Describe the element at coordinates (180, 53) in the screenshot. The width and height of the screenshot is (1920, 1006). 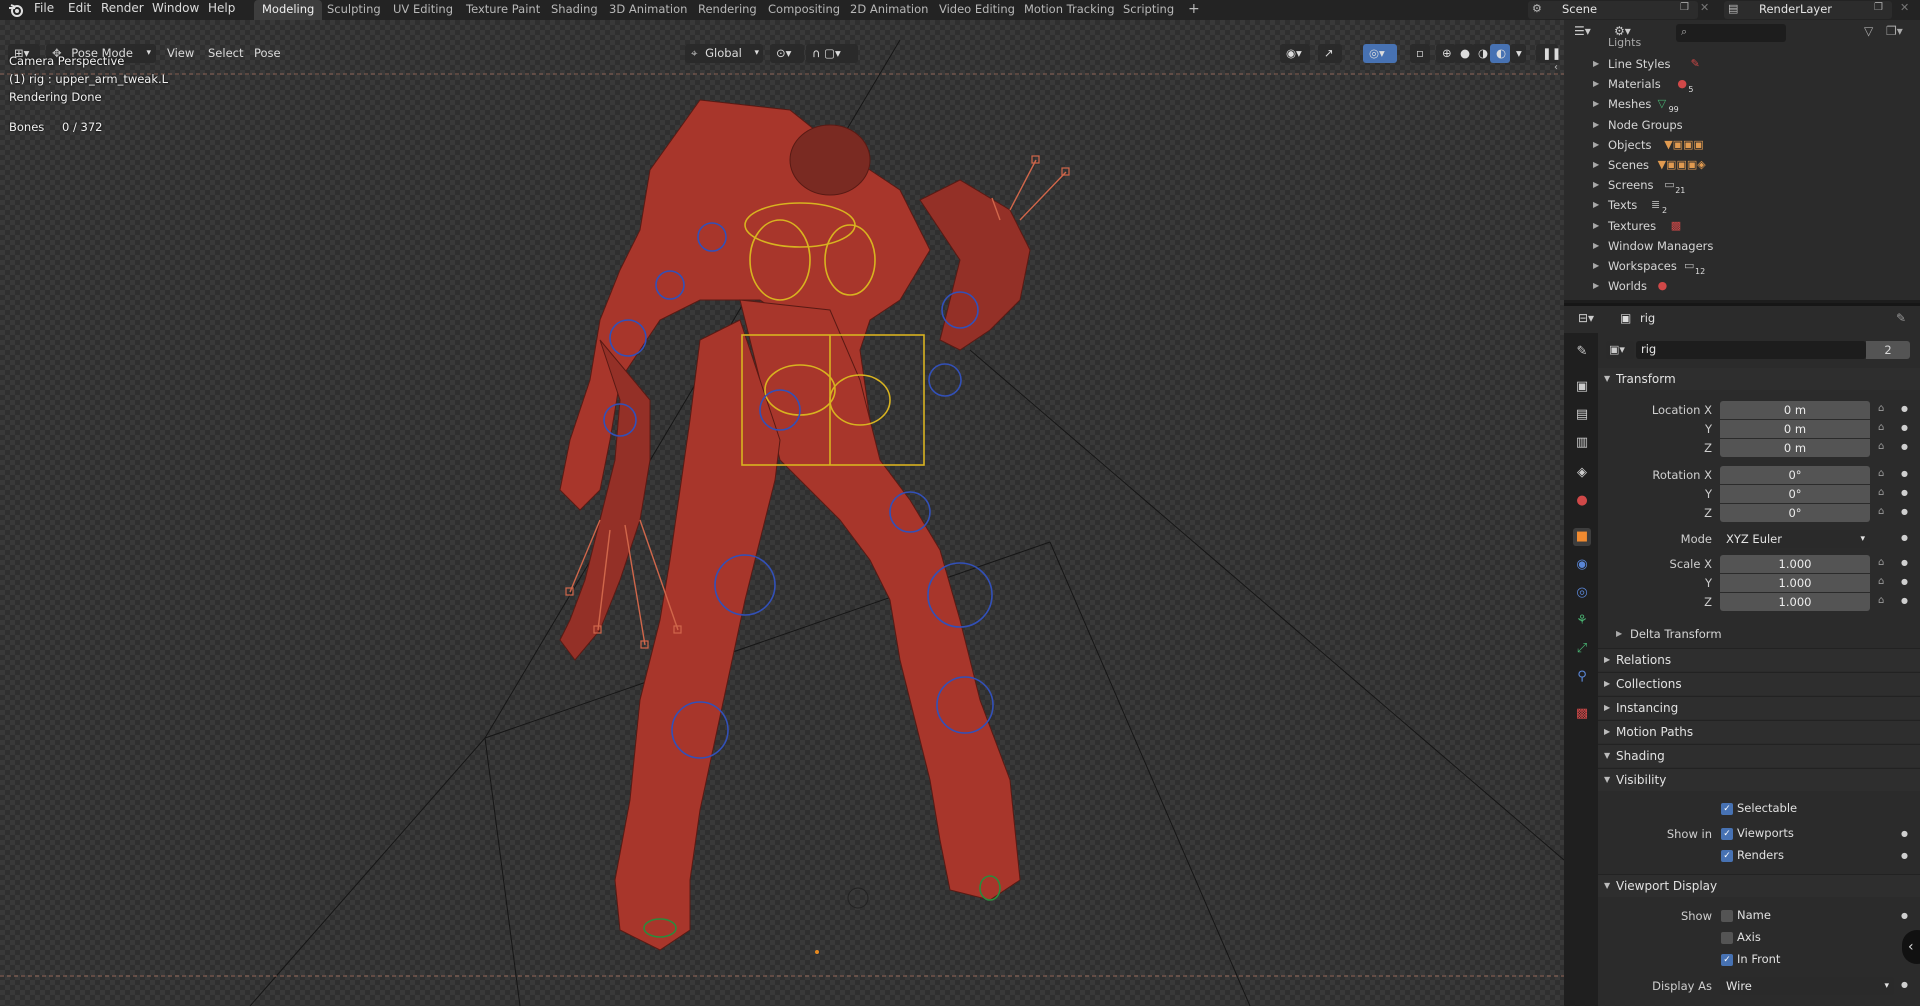
I see `menu-view: View` at that location.